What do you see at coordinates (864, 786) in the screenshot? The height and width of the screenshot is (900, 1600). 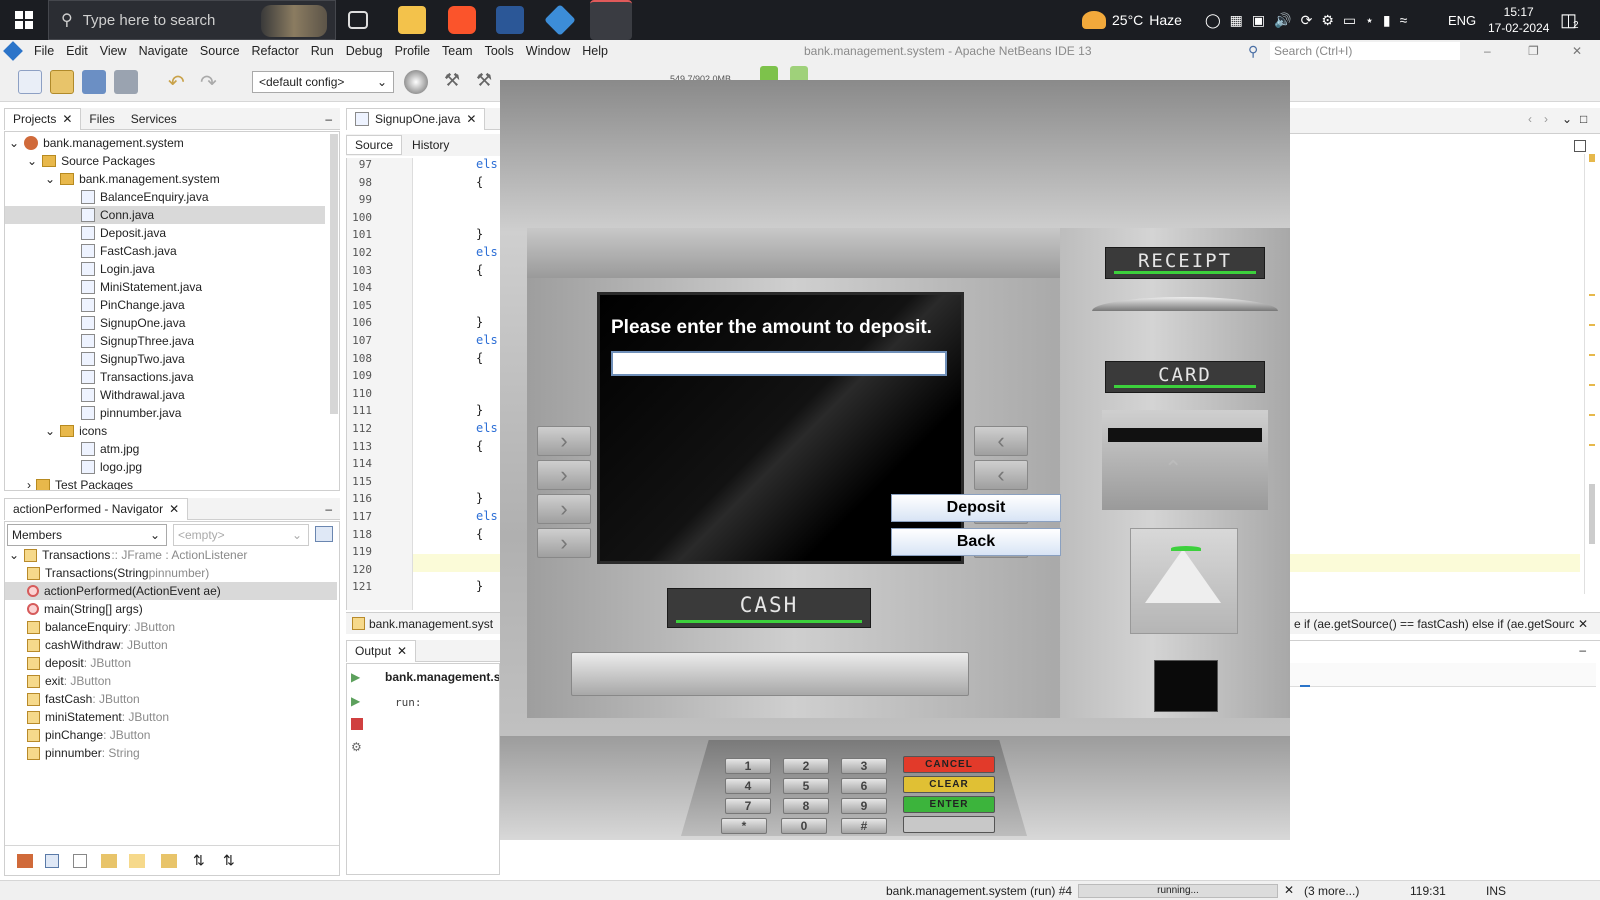 I see `keypad-key: 6` at bounding box center [864, 786].